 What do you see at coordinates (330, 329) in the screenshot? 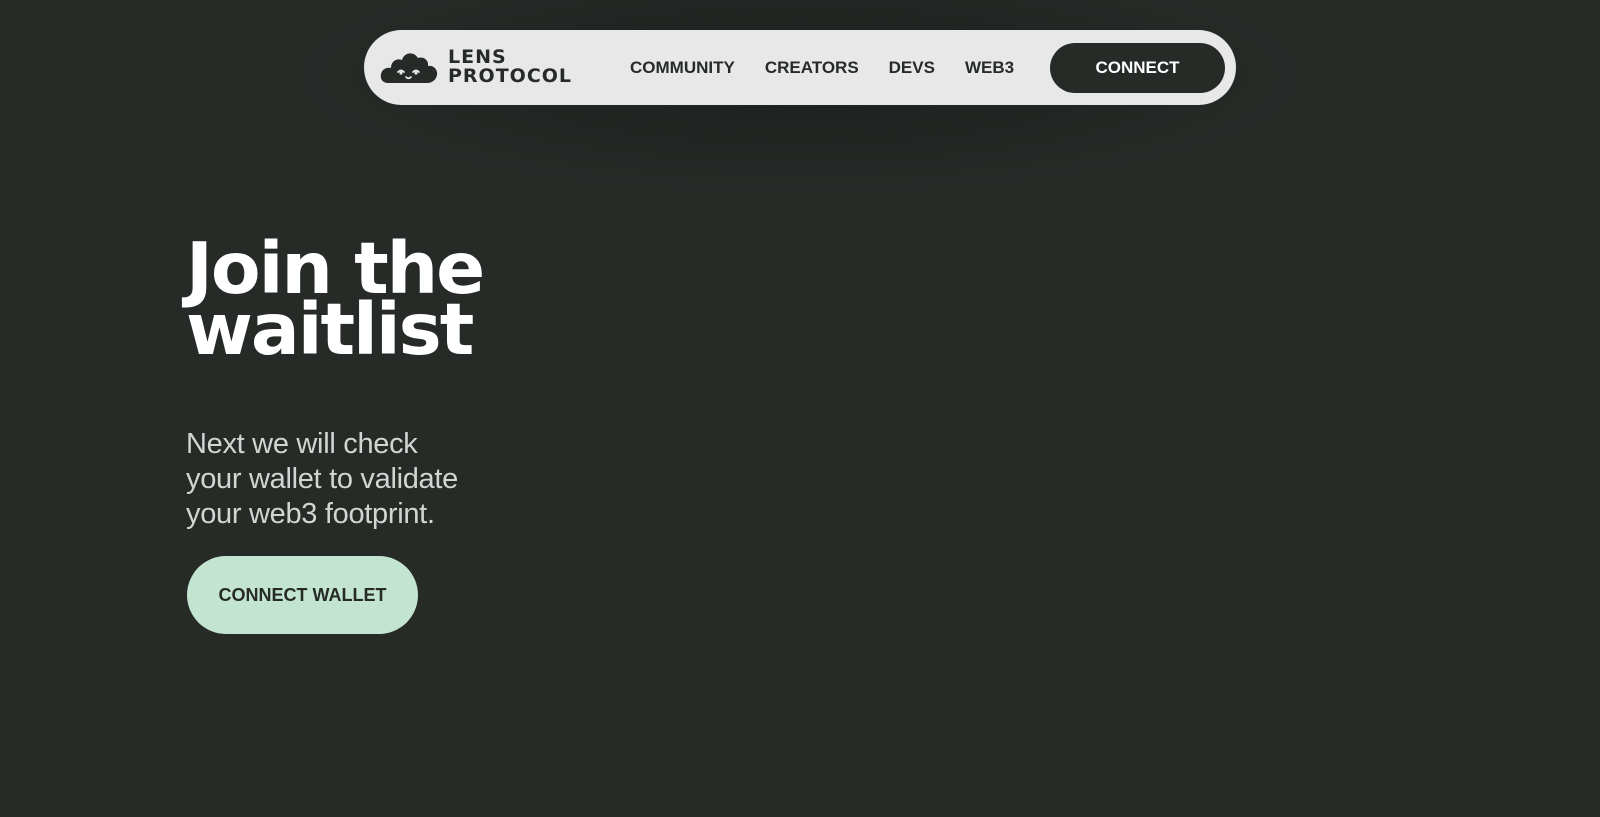
I see `page-title-line2: waitlist` at bounding box center [330, 329].